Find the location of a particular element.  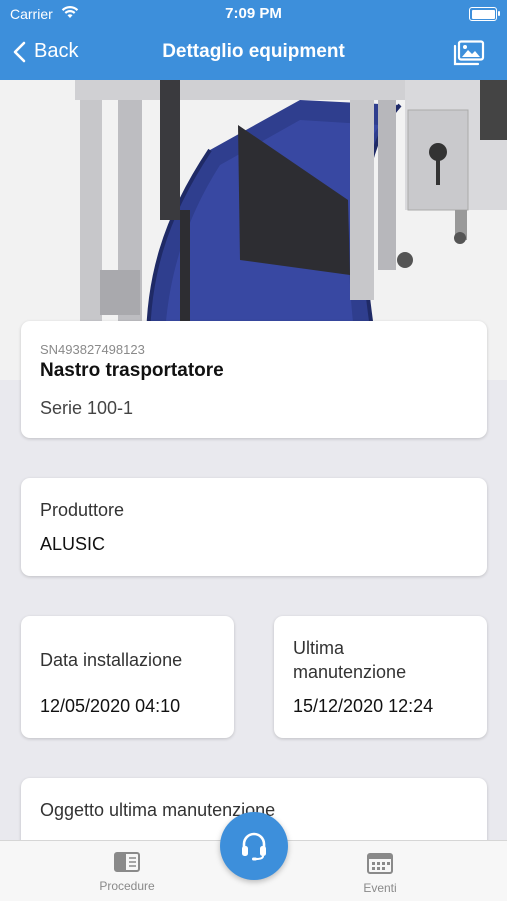

tab-procedures-label: Procedure is located at coordinates (127, 886).